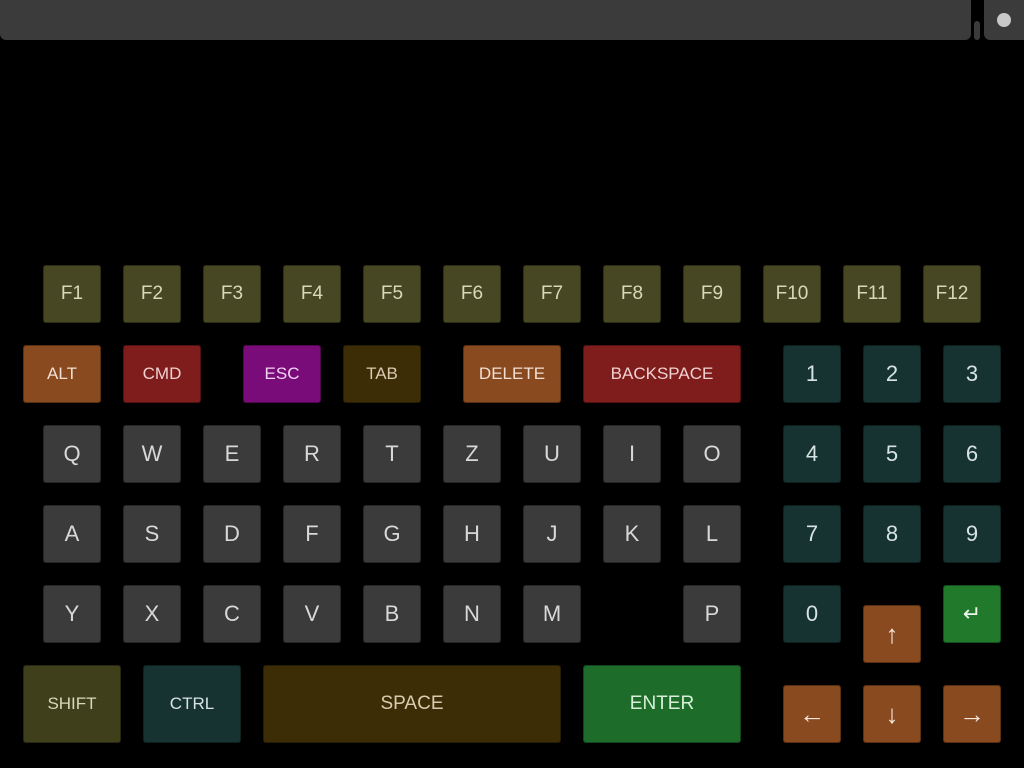 This screenshot has height=768, width=1024. I want to click on key-l: L, so click(712, 534).